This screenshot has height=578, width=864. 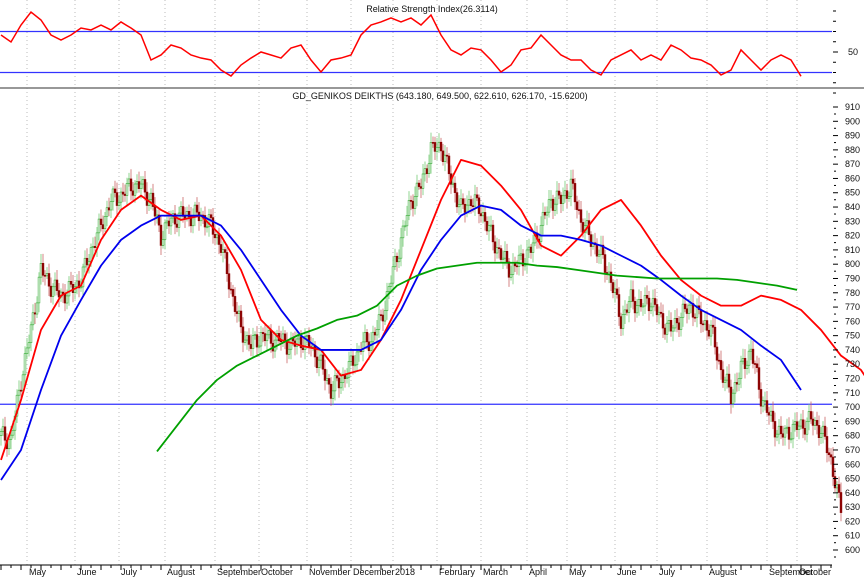 I want to click on month-label: February, so click(x=457, y=572).